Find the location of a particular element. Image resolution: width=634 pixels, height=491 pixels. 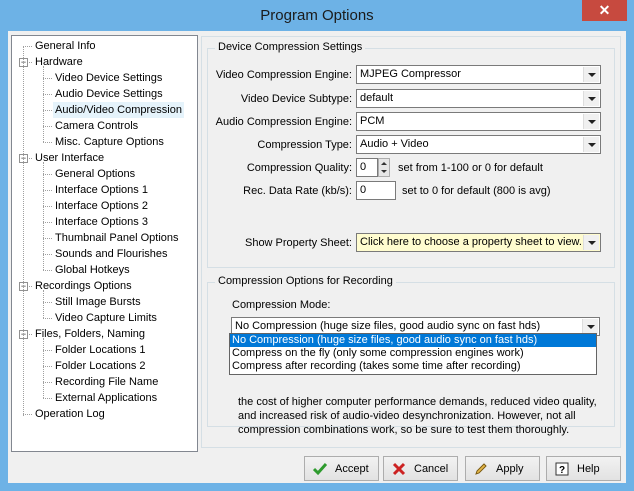

tree-item: Global Hotkeys is located at coordinates (92, 270).